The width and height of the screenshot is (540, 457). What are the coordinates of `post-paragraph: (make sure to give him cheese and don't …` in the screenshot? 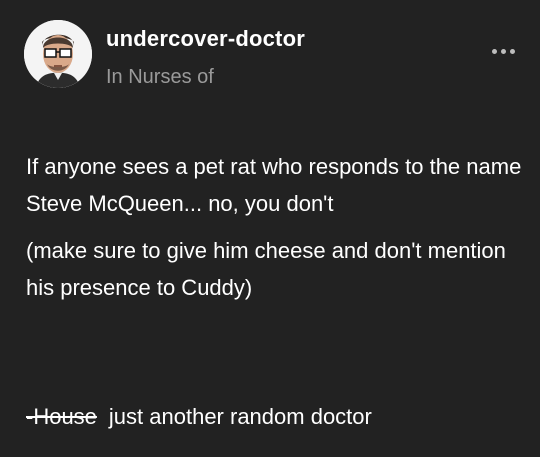 It's located at (266, 269).